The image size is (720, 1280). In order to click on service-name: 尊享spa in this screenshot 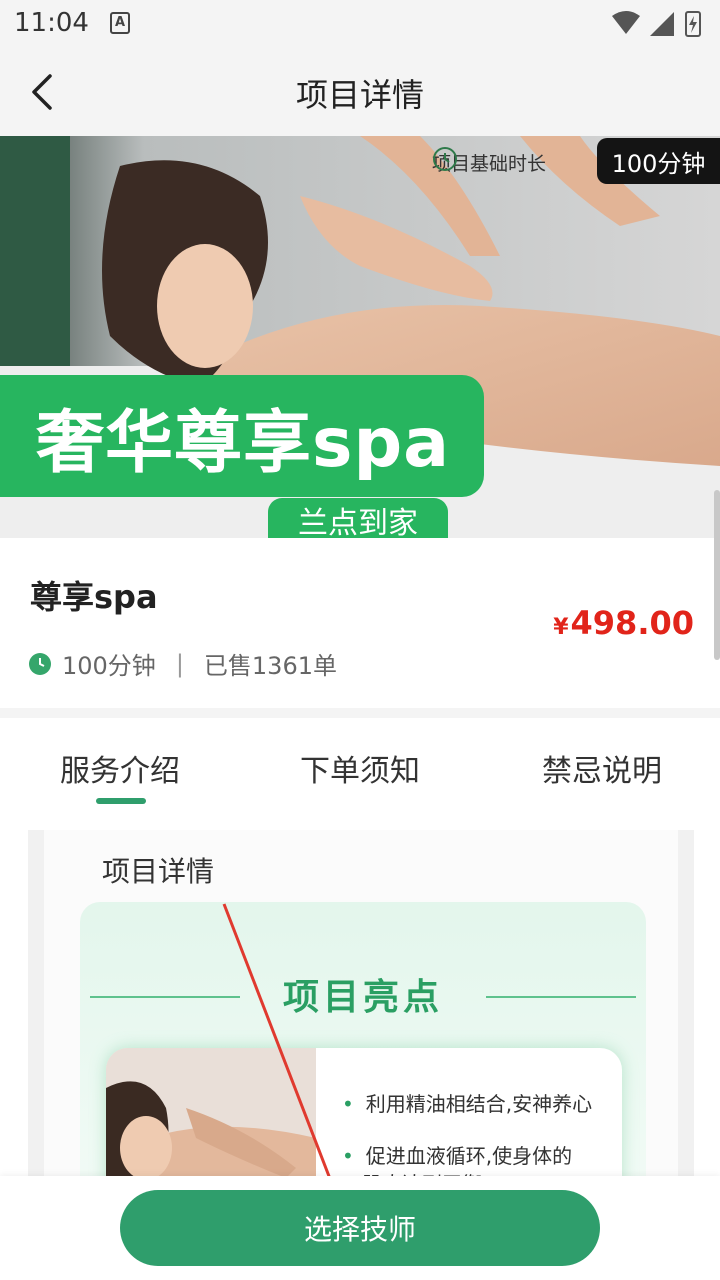, I will do `click(94, 597)`.